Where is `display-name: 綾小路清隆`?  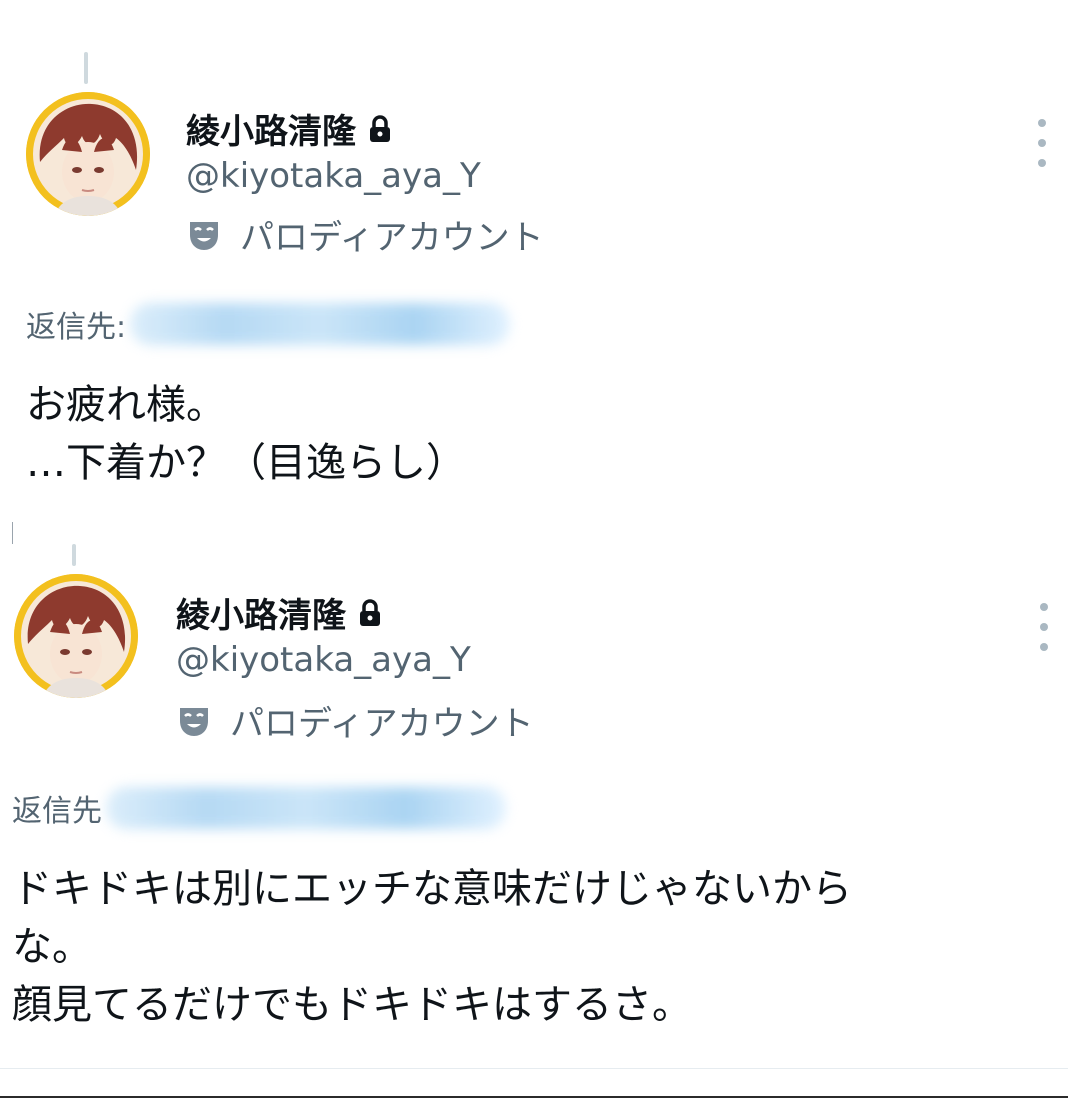
display-name: 綾小路清隆 is located at coordinates (279, 612).